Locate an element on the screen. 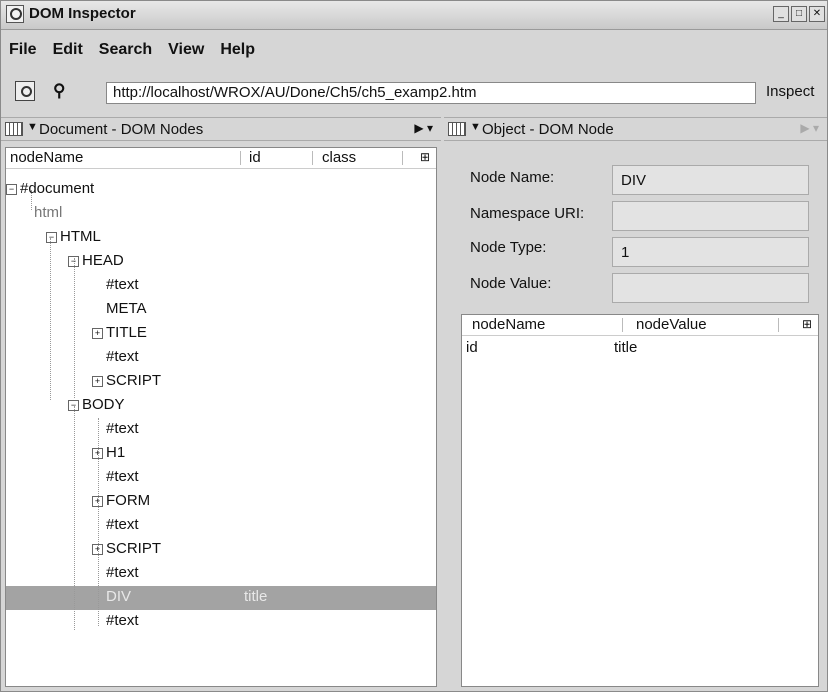 This screenshot has height=692, width=828. tree-node: − HEAD is located at coordinates (96, 261).